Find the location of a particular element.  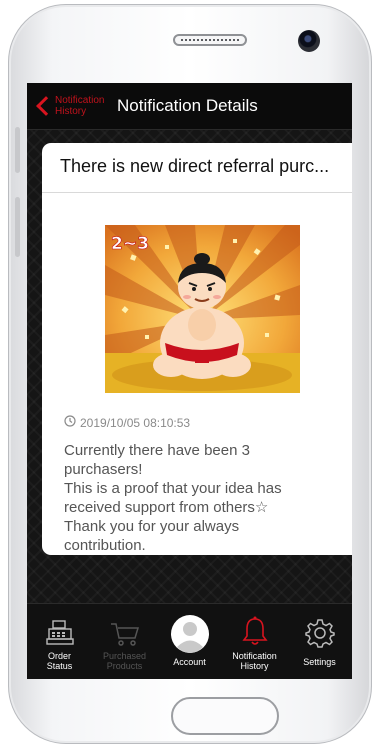

tab-account: Account is located at coordinates (189, 641).